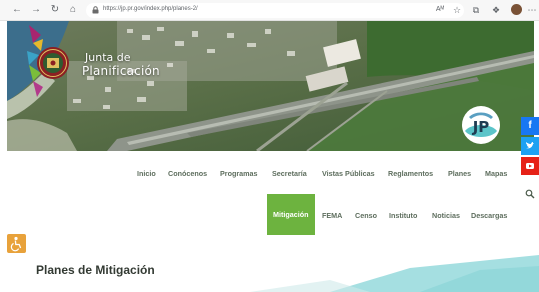 The height and width of the screenshot is (292, 539). I want to click on page-title: Planes de Mitigación, so click(95, 270).